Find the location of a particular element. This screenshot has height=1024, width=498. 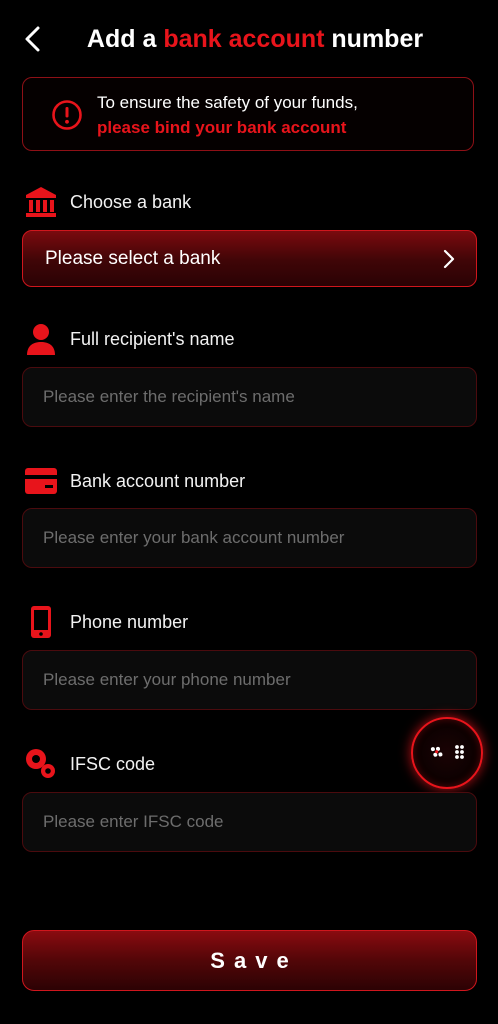

title-prefix: Add a is located at coordinates (125, 39).